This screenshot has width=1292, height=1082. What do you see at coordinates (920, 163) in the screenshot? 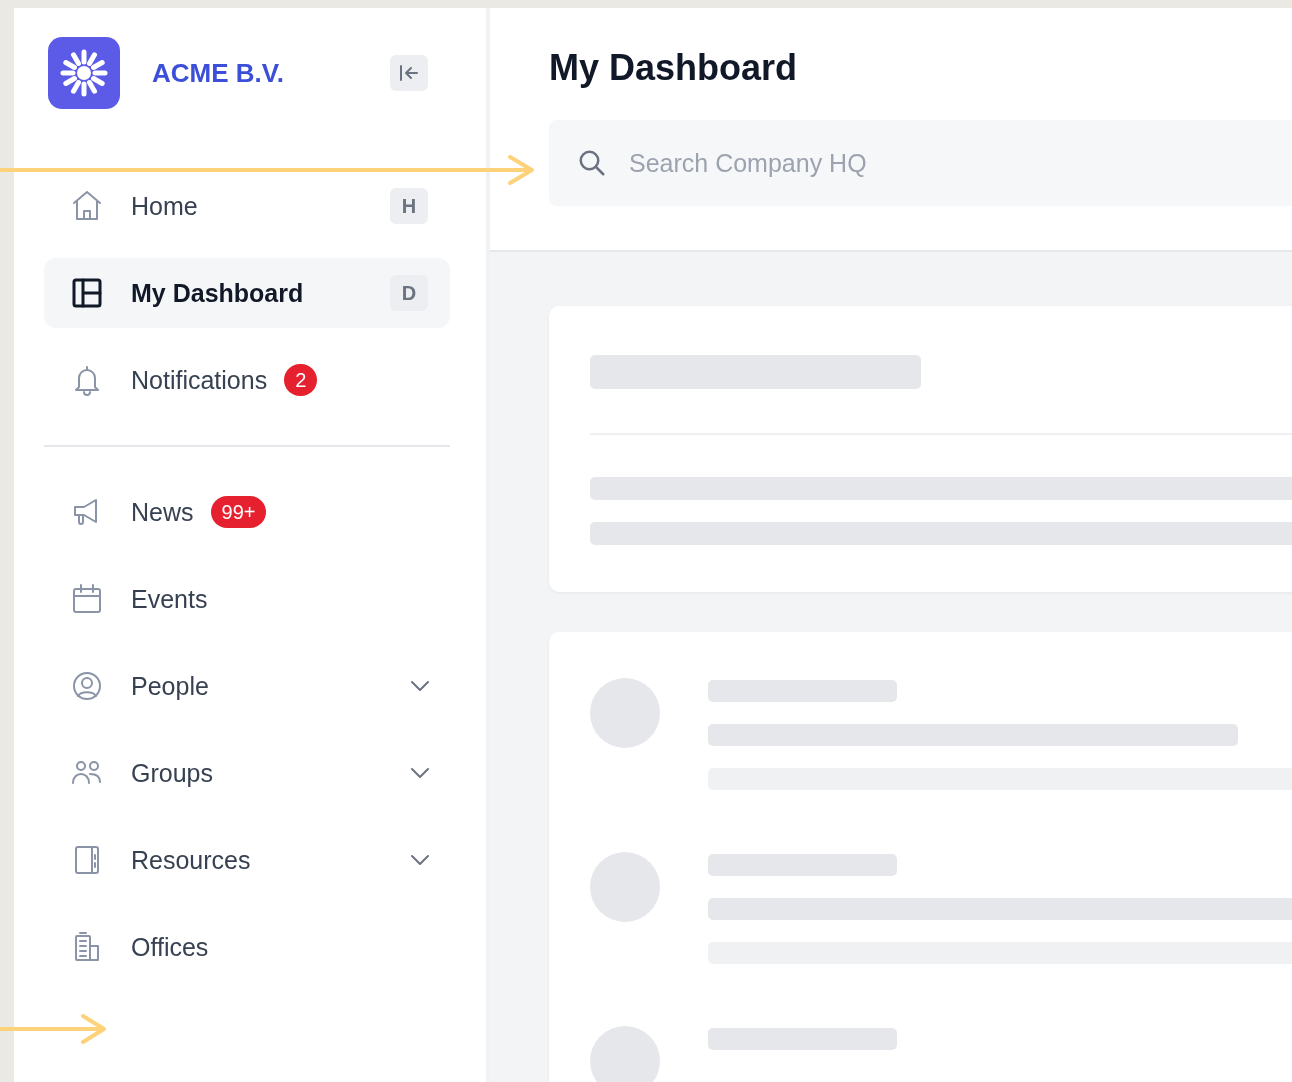
I see `search-field: Search Company HQ` at bounding box center [920, 163].